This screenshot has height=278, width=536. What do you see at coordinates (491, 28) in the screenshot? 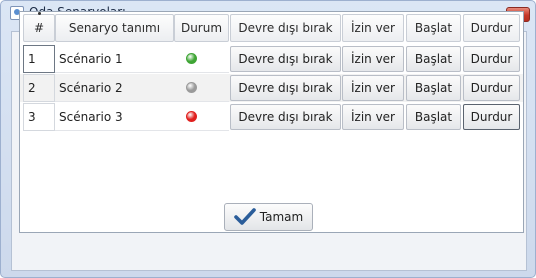
I see `column-header-stop: Durdur` at bounding box center [491, 28].